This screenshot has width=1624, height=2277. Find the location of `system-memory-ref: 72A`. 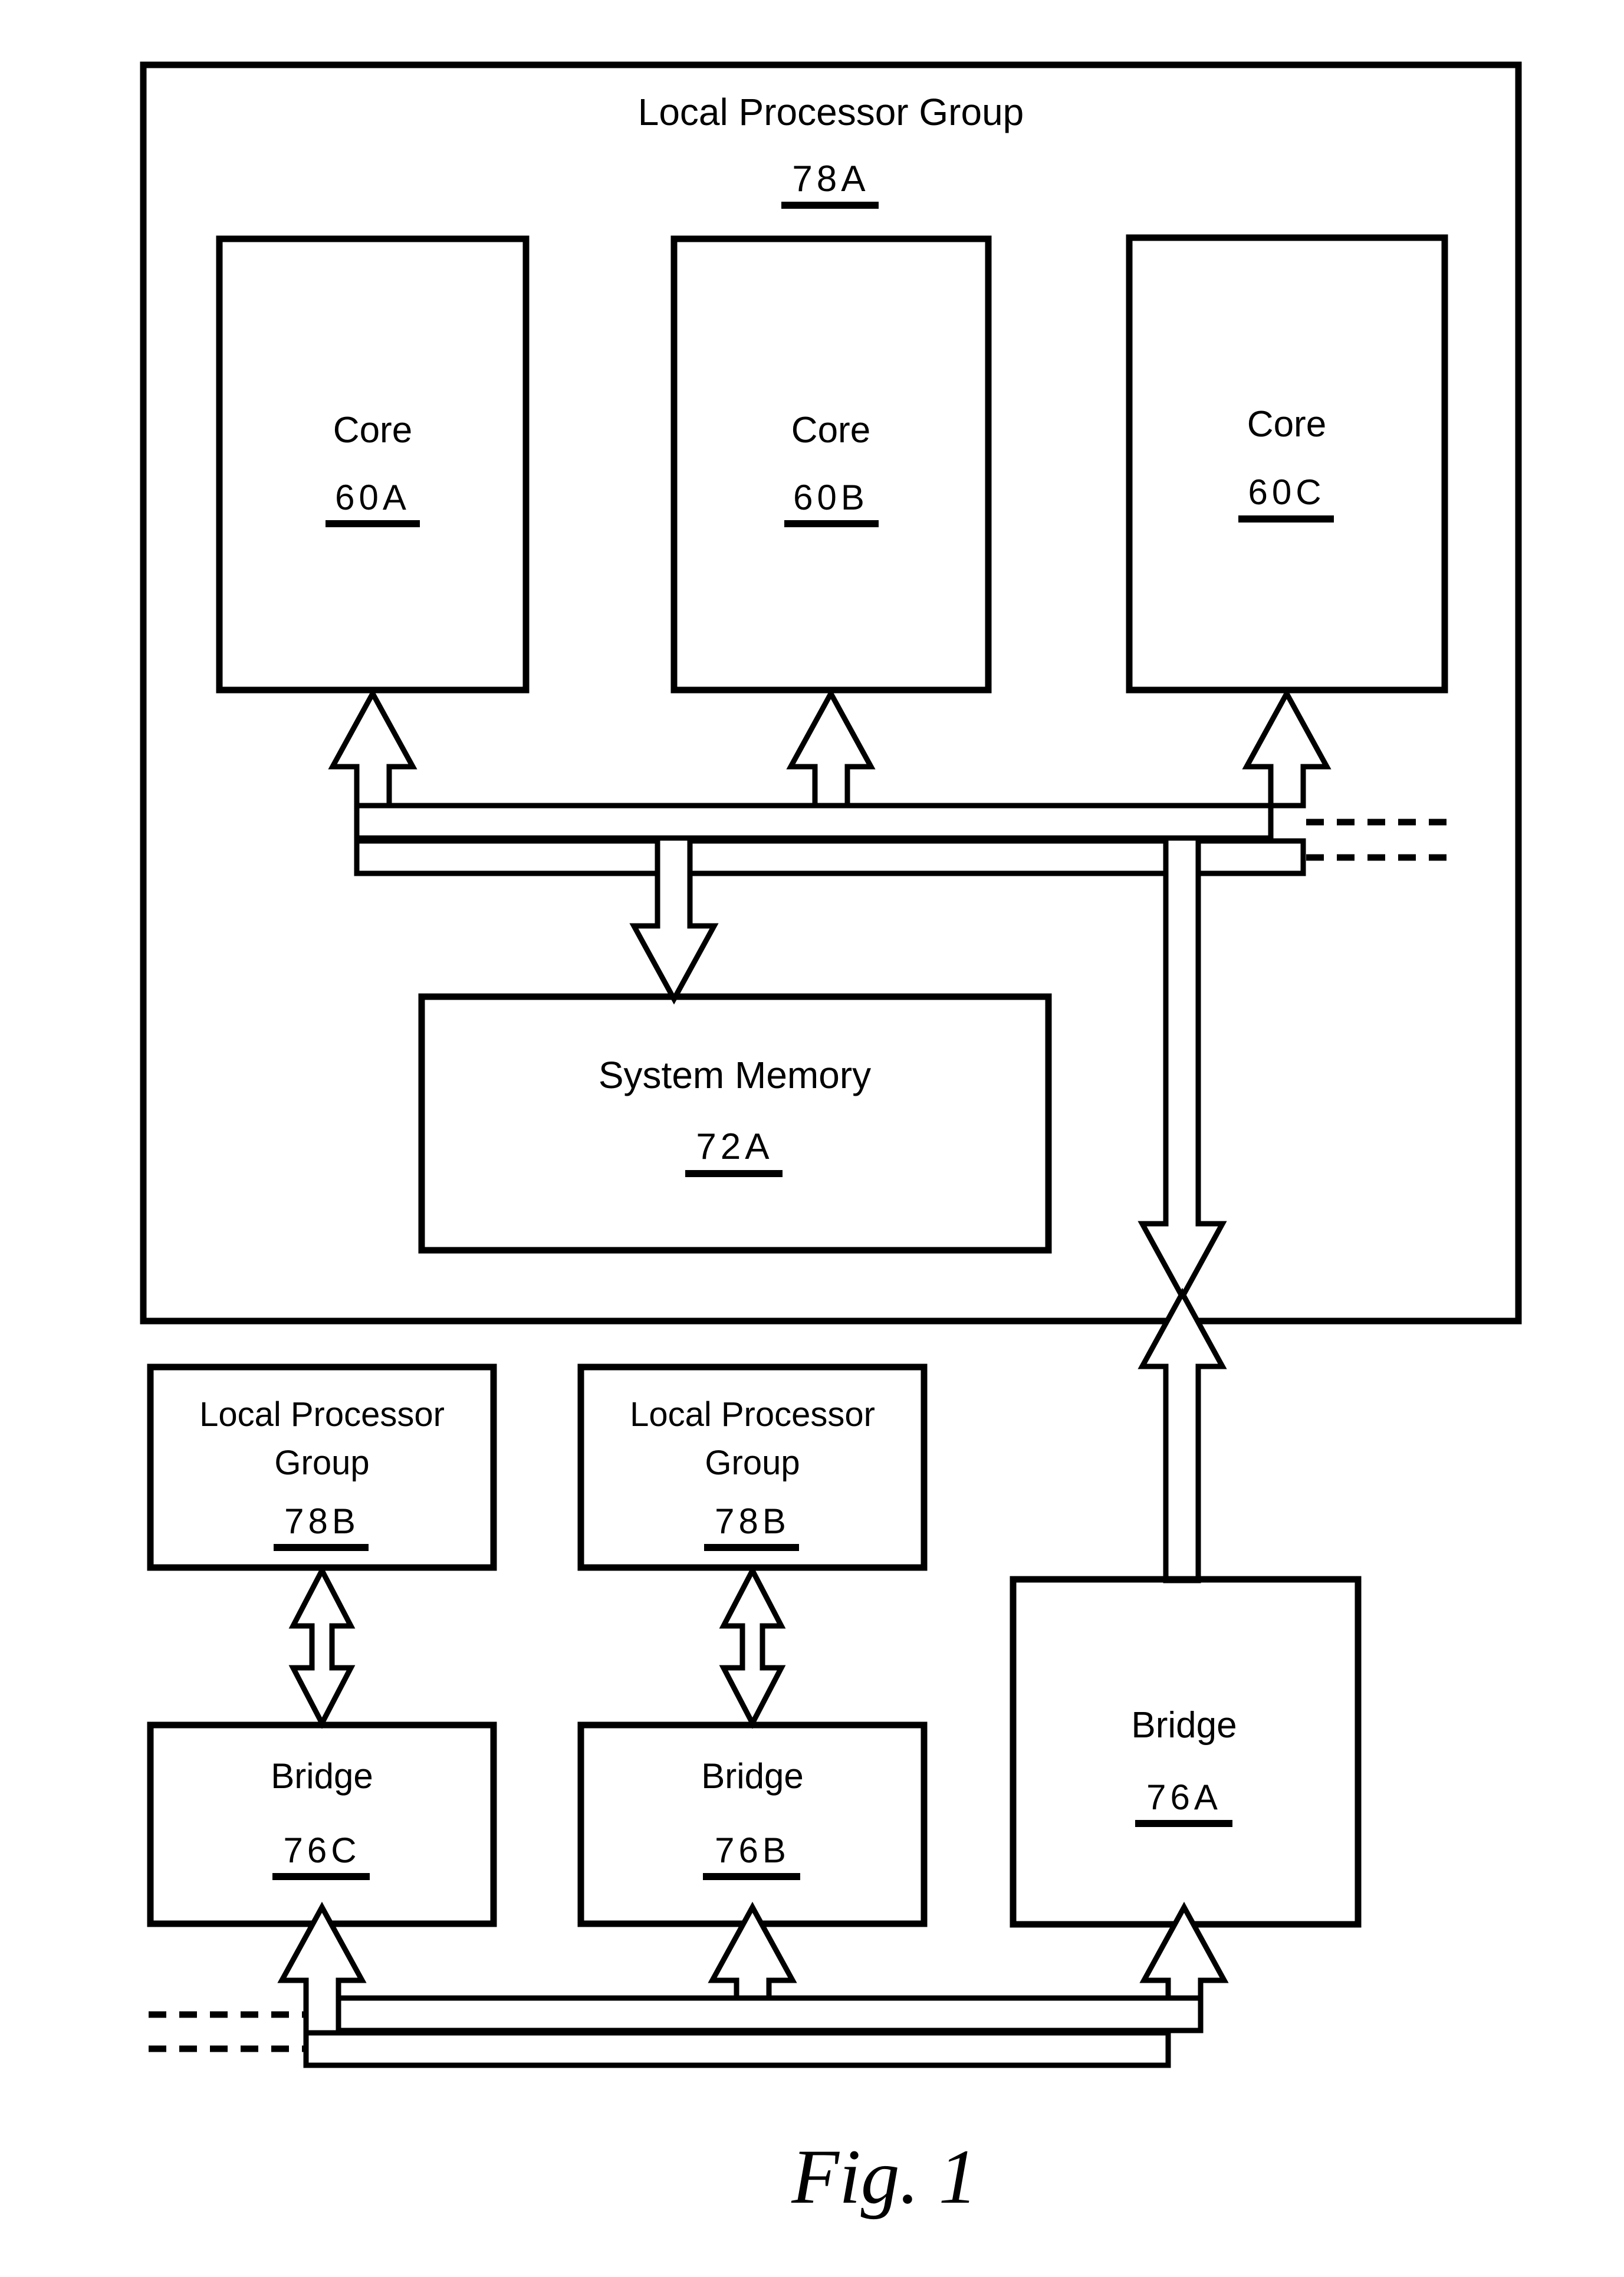

system-memory-ref: 72A is located at coordinates (735, 1146).